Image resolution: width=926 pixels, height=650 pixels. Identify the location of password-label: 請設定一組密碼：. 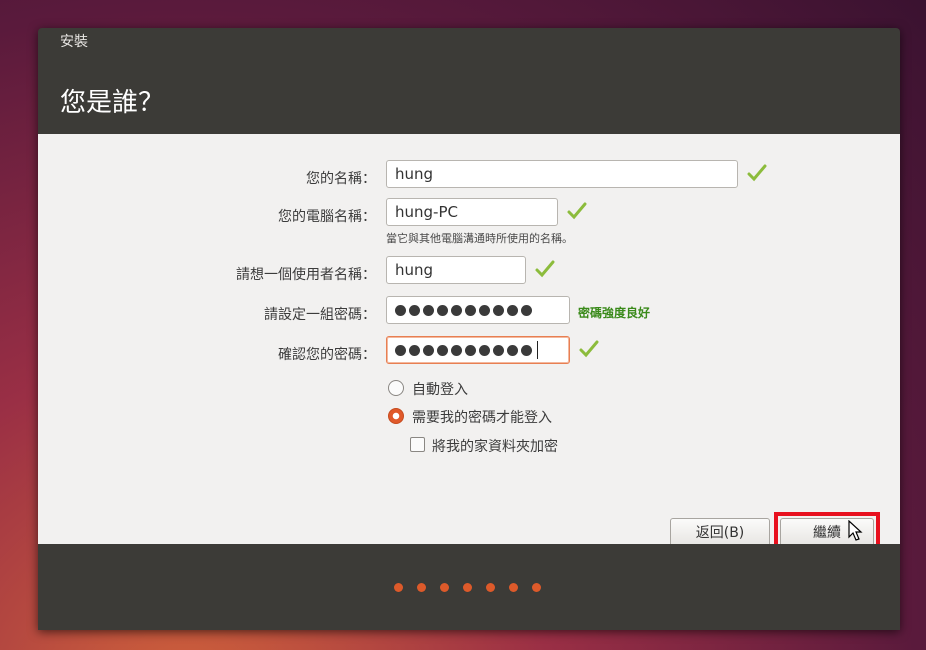
(320, 315).